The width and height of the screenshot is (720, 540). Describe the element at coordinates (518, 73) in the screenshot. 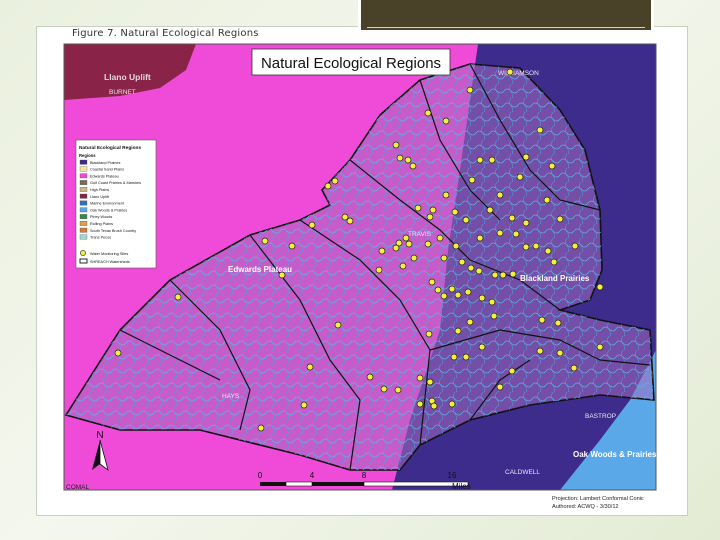

I see `county-williamson: WILLIAMSON` at that location.